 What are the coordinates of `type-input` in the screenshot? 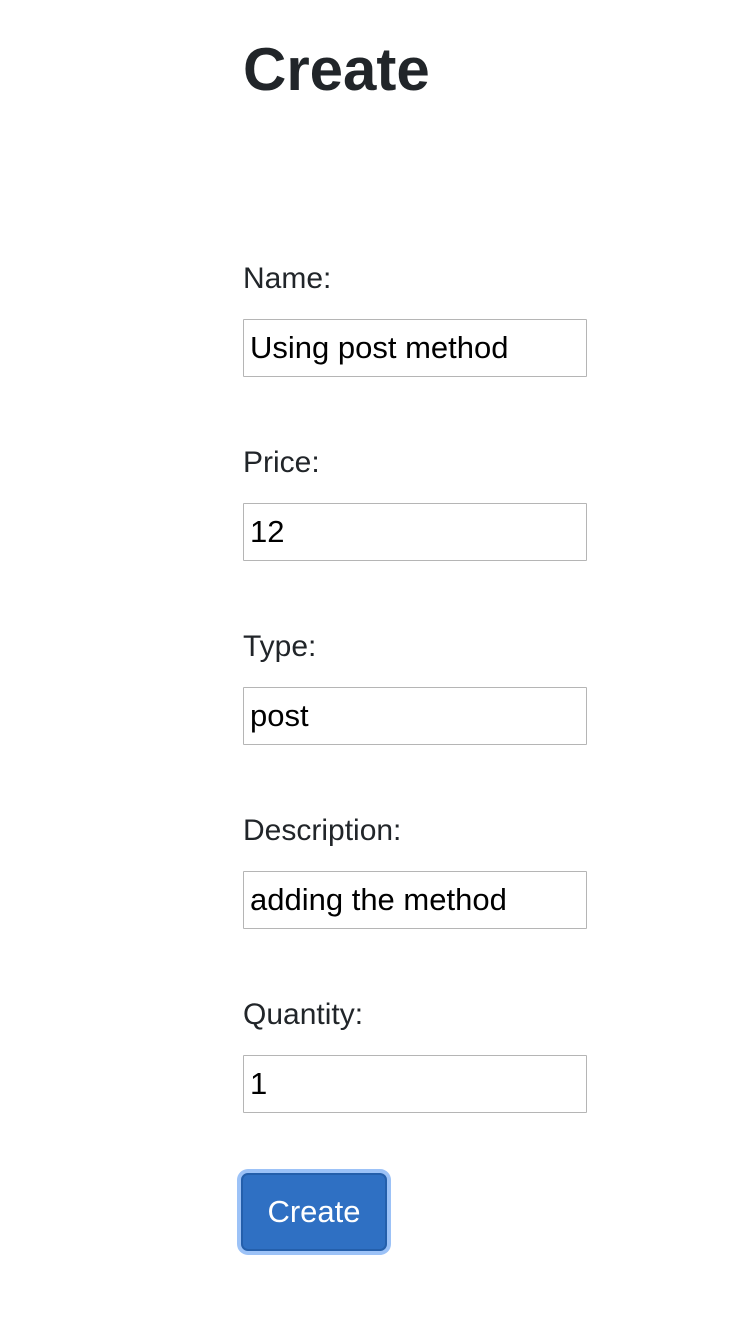 It's located at (415, 716).